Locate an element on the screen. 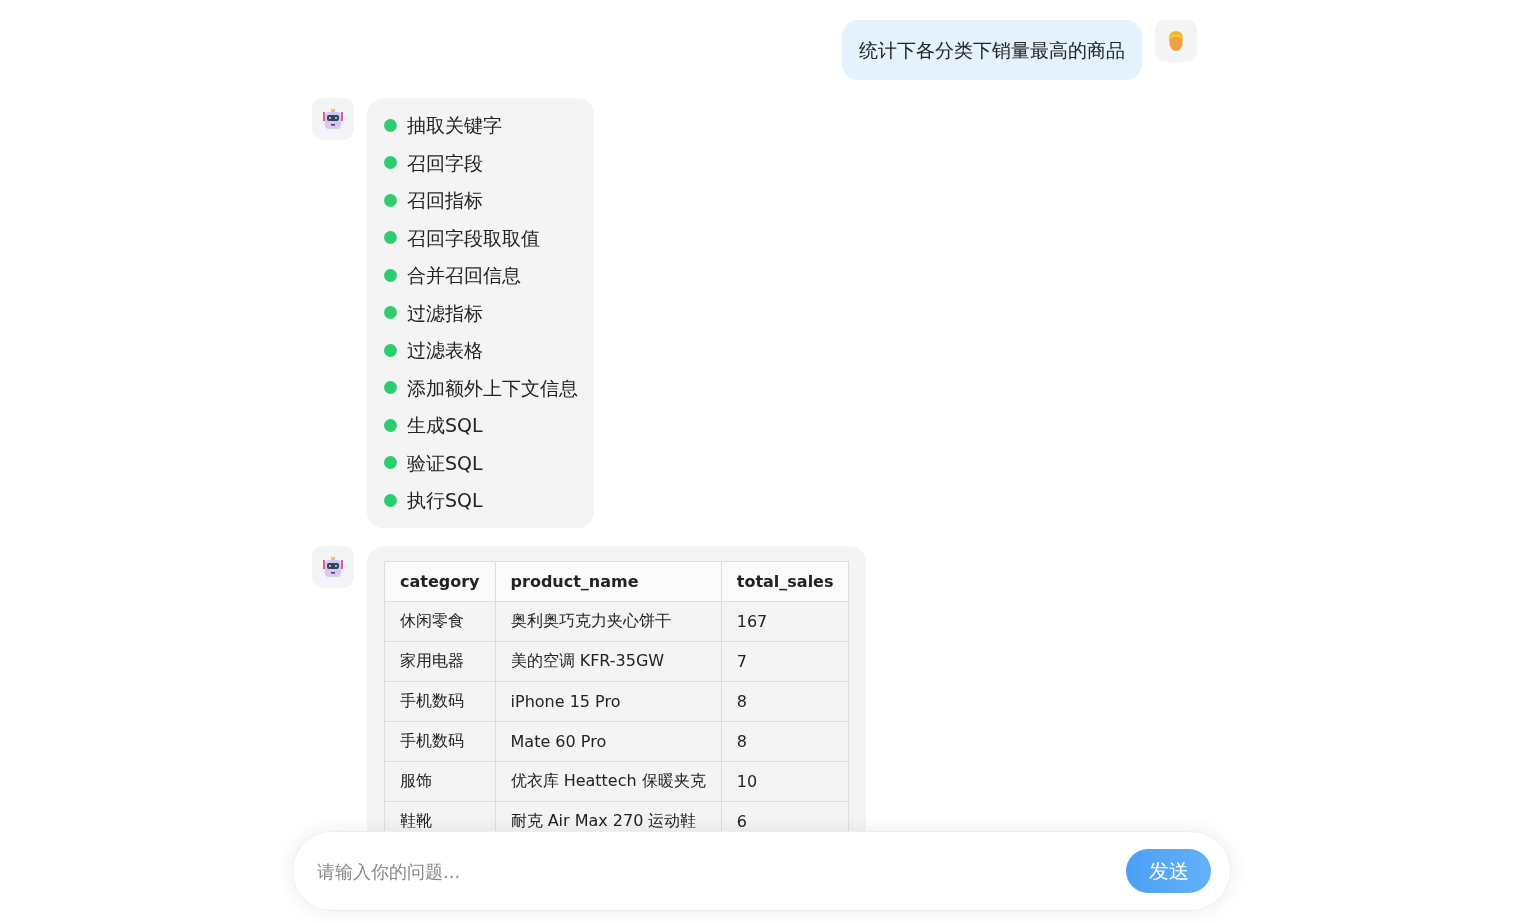 The width and height of the screenshot is (1513, 923). table-cell: 7 is located at coordinates (785, 661).